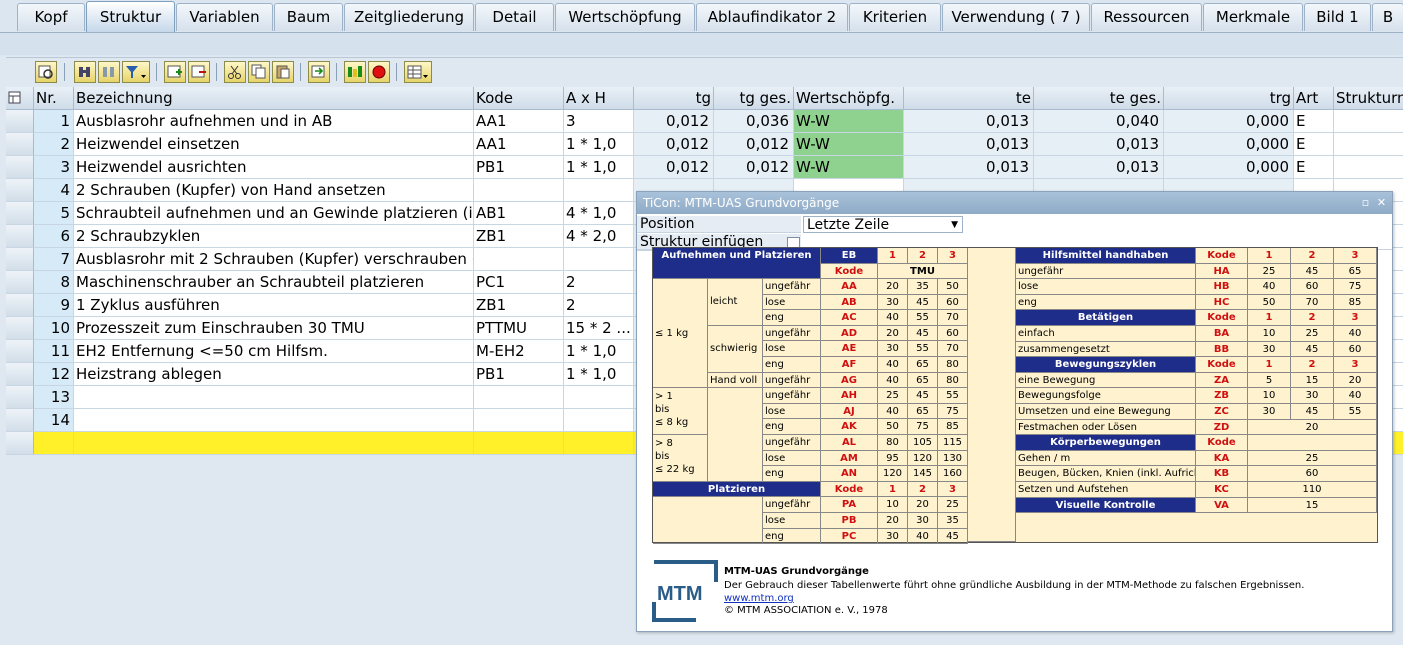 This screenshot has height=645, width=1403. I want to click on header-axh: A x H, so click(599, 98).